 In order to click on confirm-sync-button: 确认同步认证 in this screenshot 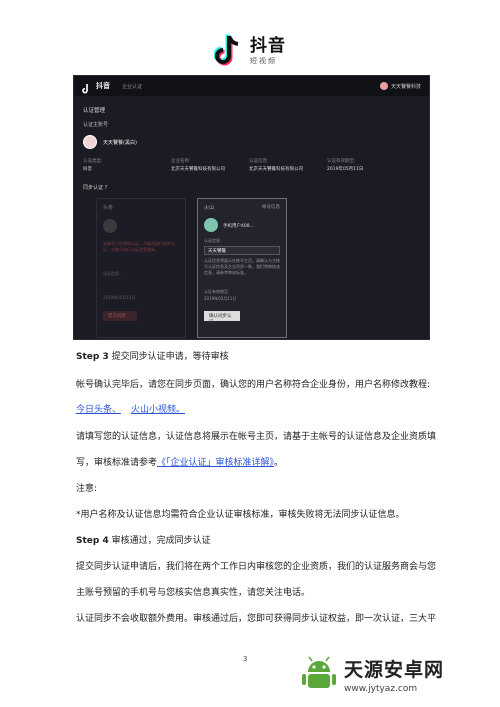, I will do `click(222, 318)`.